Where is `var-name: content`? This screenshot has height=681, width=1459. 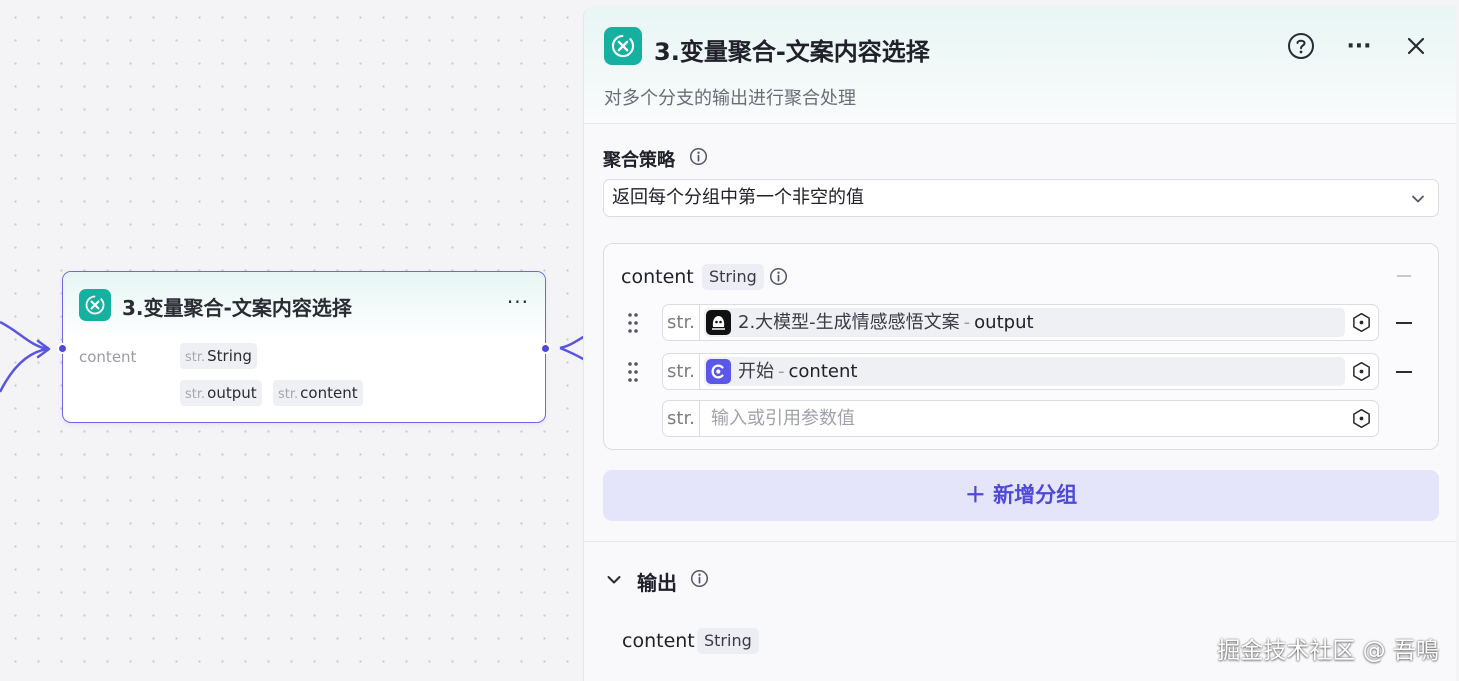
var-name: content is located at coordinates (329, 393).